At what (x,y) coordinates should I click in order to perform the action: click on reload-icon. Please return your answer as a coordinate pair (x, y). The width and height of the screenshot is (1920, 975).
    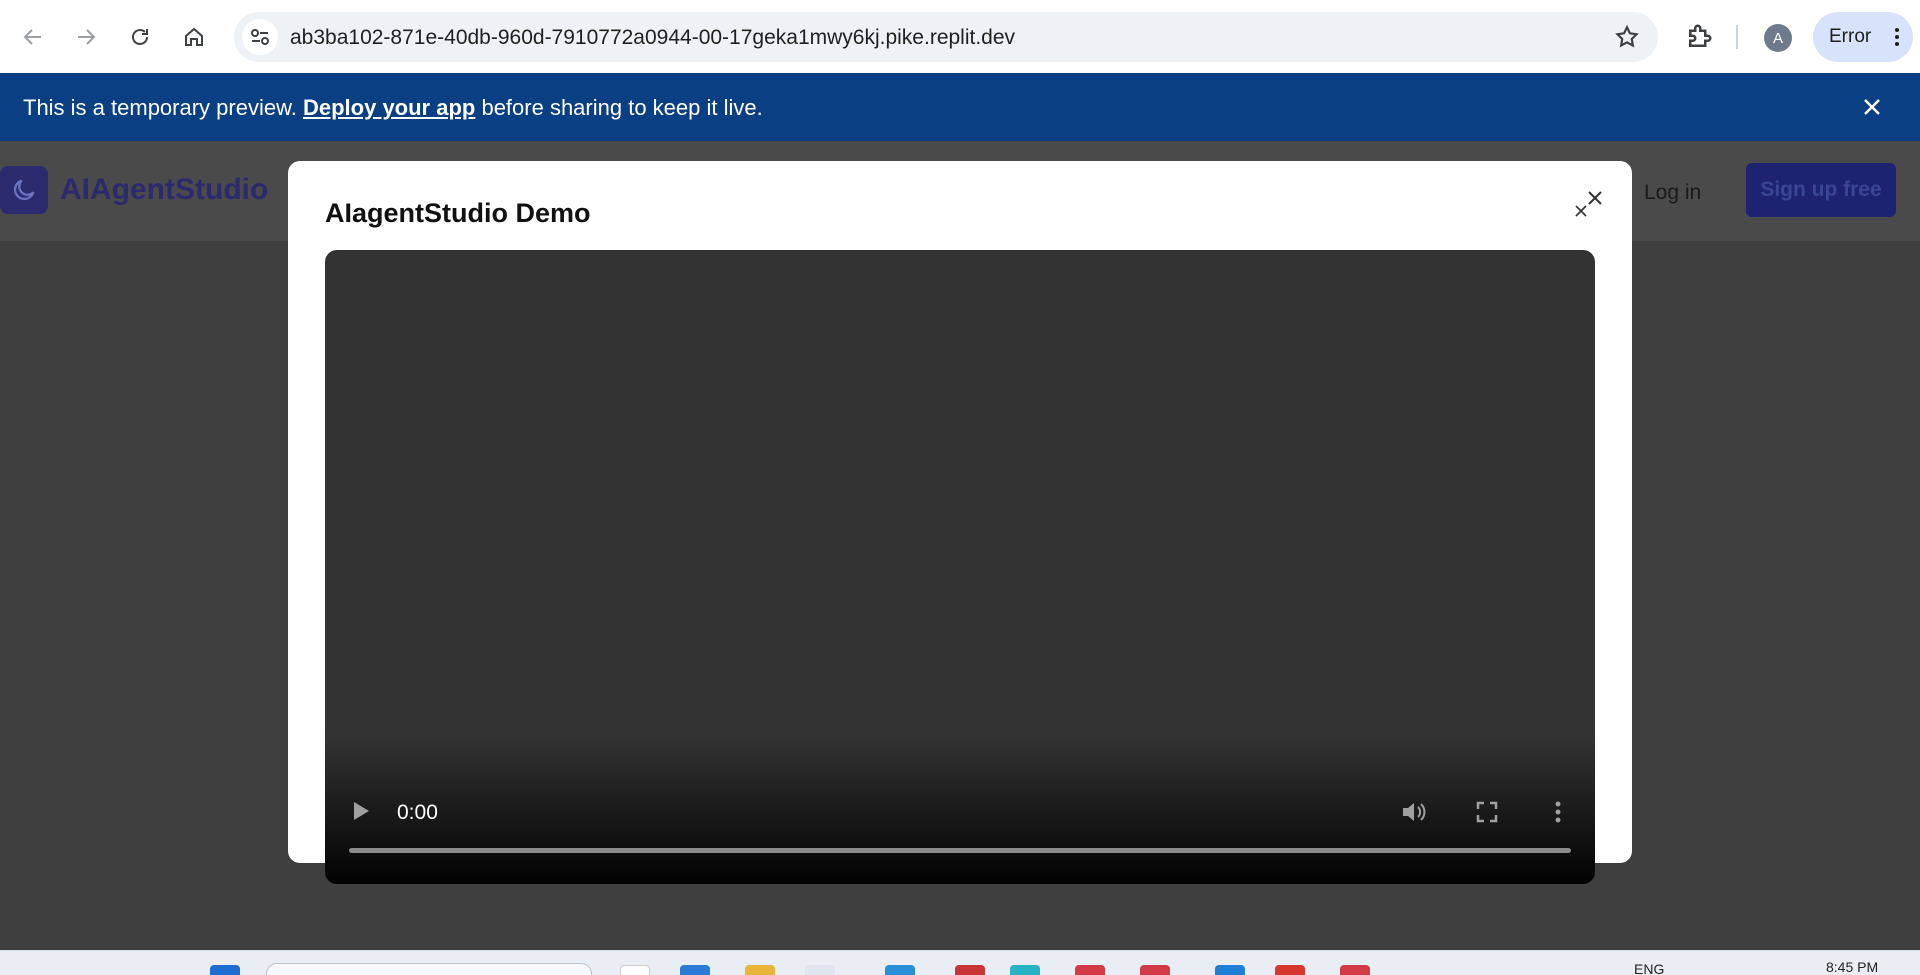
    Looking at the image, I should click on (140, 37).